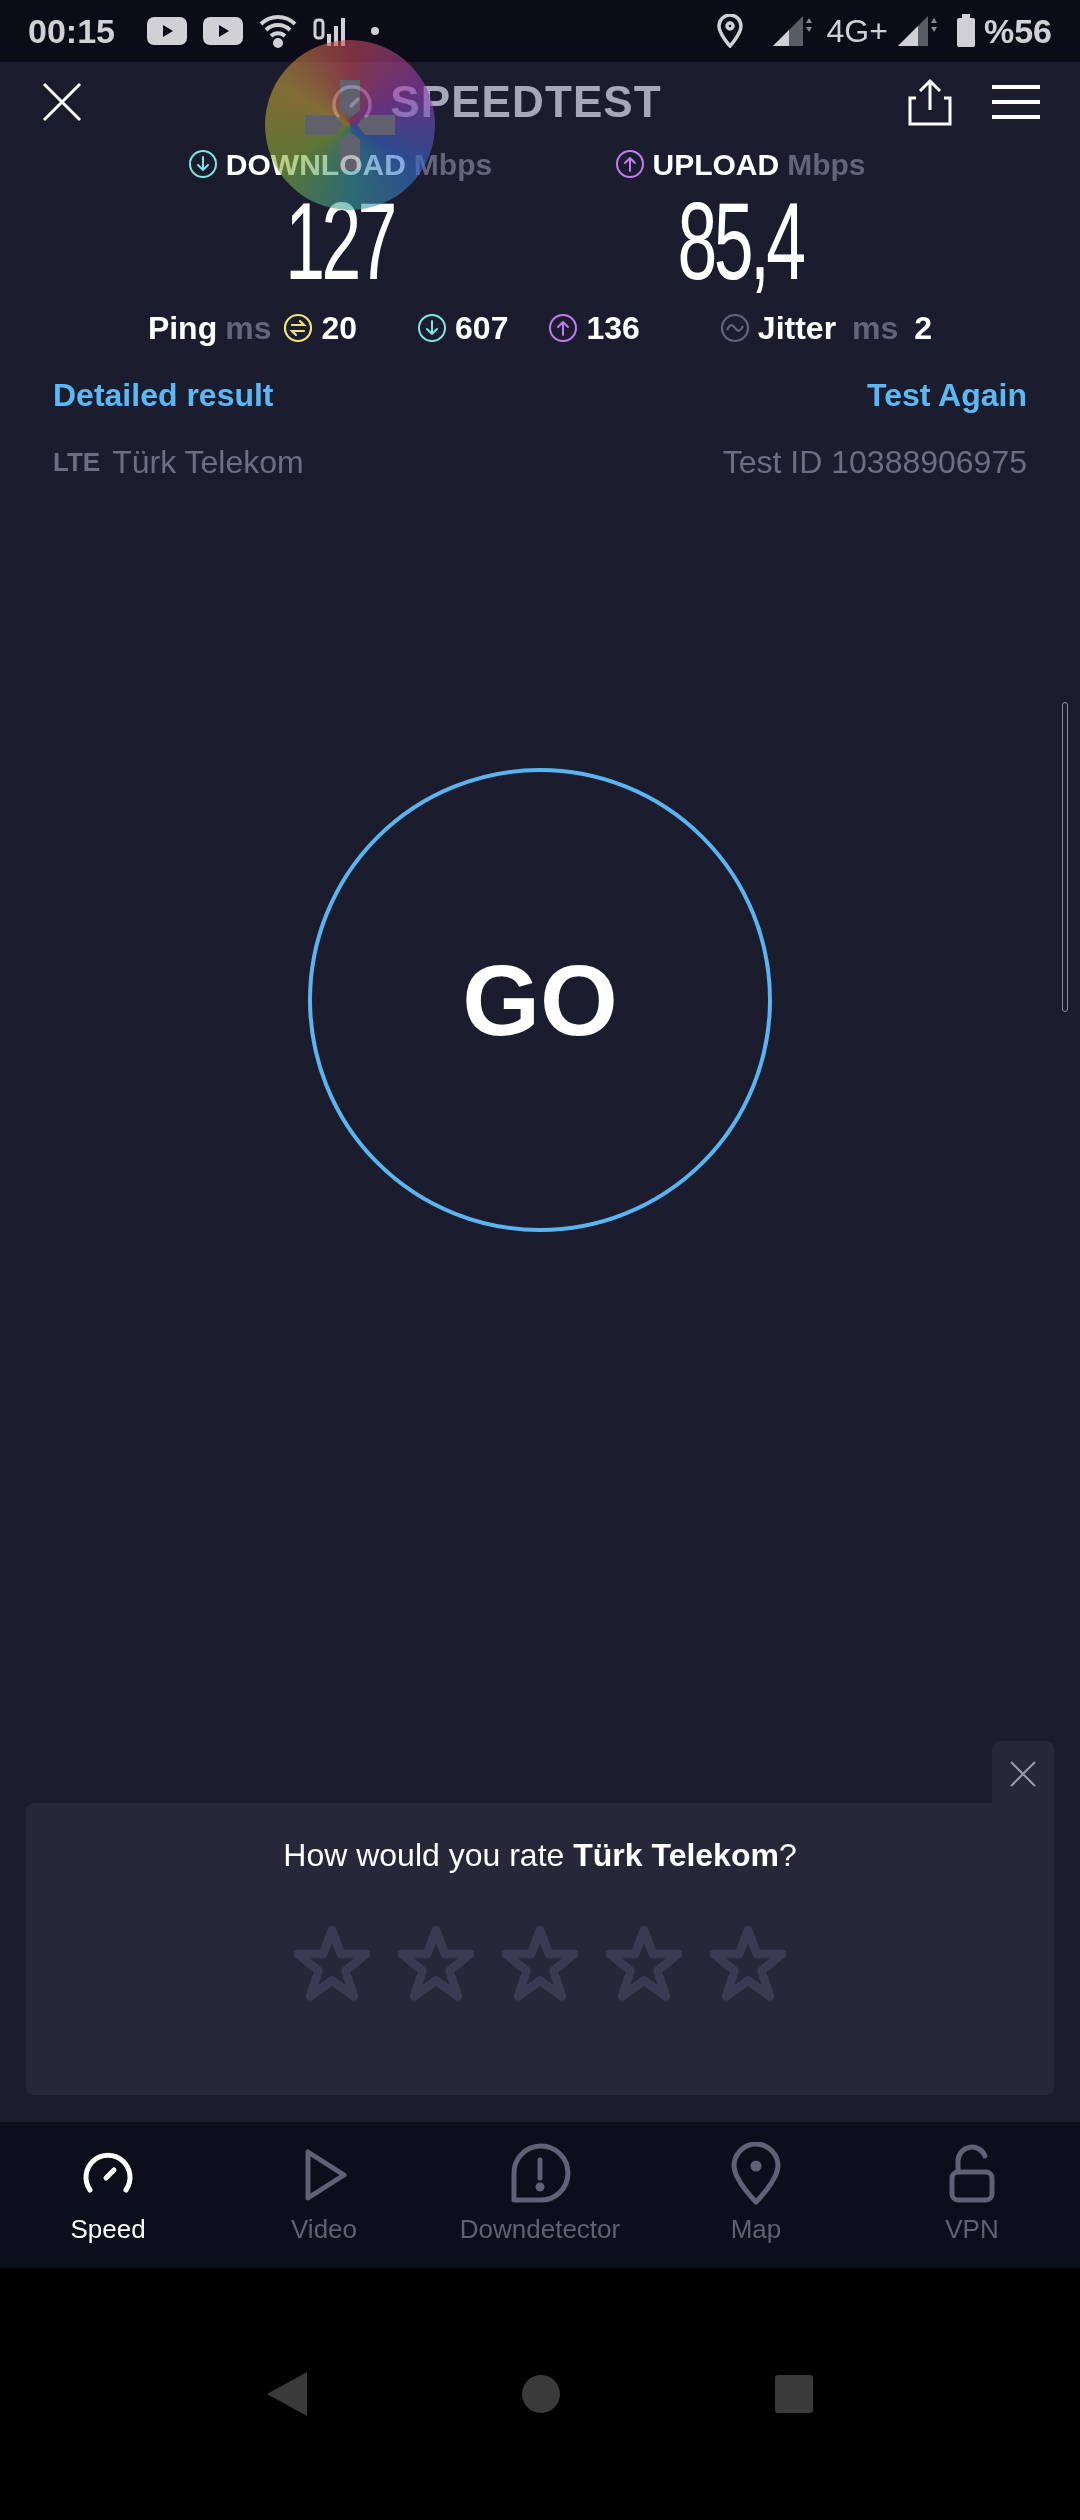 This screenshot has width=1080, height=2520. Describe the element at coordinates (716, 164) in the screenshot. I see `speed-label: UPLOAD` at that location.